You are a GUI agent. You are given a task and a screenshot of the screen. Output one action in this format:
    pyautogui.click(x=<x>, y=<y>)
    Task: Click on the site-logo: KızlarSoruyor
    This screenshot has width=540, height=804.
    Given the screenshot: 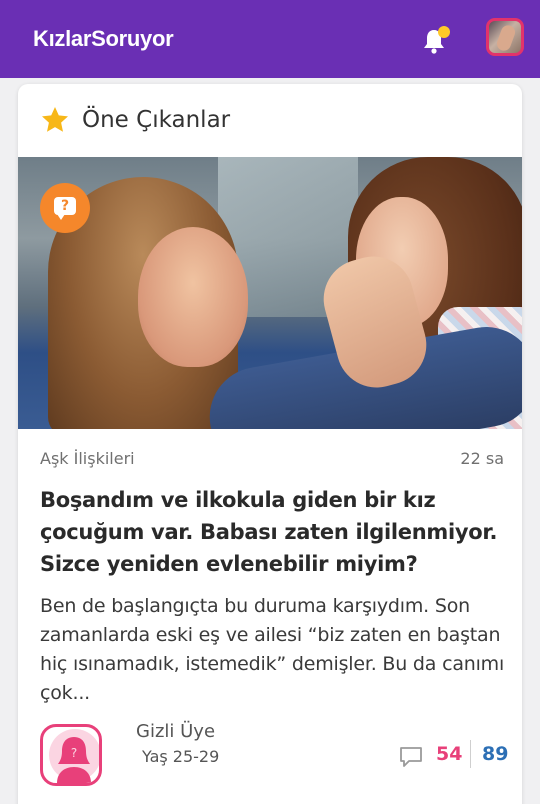 What is the action you would take?
    pyautogui.click(x=103, y=39)
    